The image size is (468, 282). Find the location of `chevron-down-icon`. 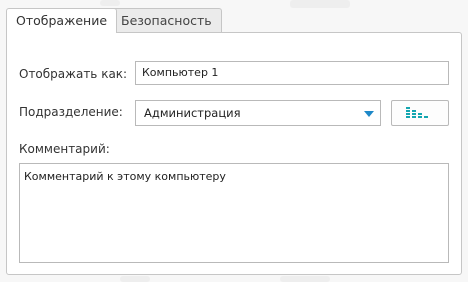

chevron-down-icon is located at coordinates (369, 114).